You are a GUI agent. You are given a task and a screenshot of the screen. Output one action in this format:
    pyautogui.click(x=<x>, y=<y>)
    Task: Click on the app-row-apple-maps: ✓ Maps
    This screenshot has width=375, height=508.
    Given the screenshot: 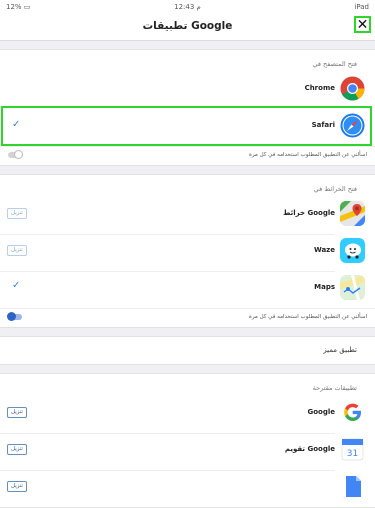 What is the action you would take?
    pyautogui.click(x=187, y=289)
    